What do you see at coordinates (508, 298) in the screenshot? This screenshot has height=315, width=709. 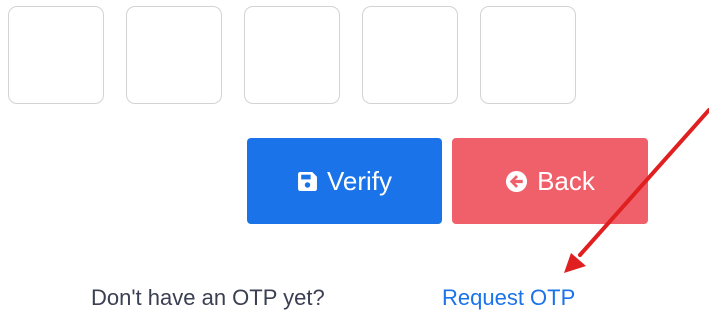 I see `request-otp-link: Request OTP` at bounding box center [508, 298].